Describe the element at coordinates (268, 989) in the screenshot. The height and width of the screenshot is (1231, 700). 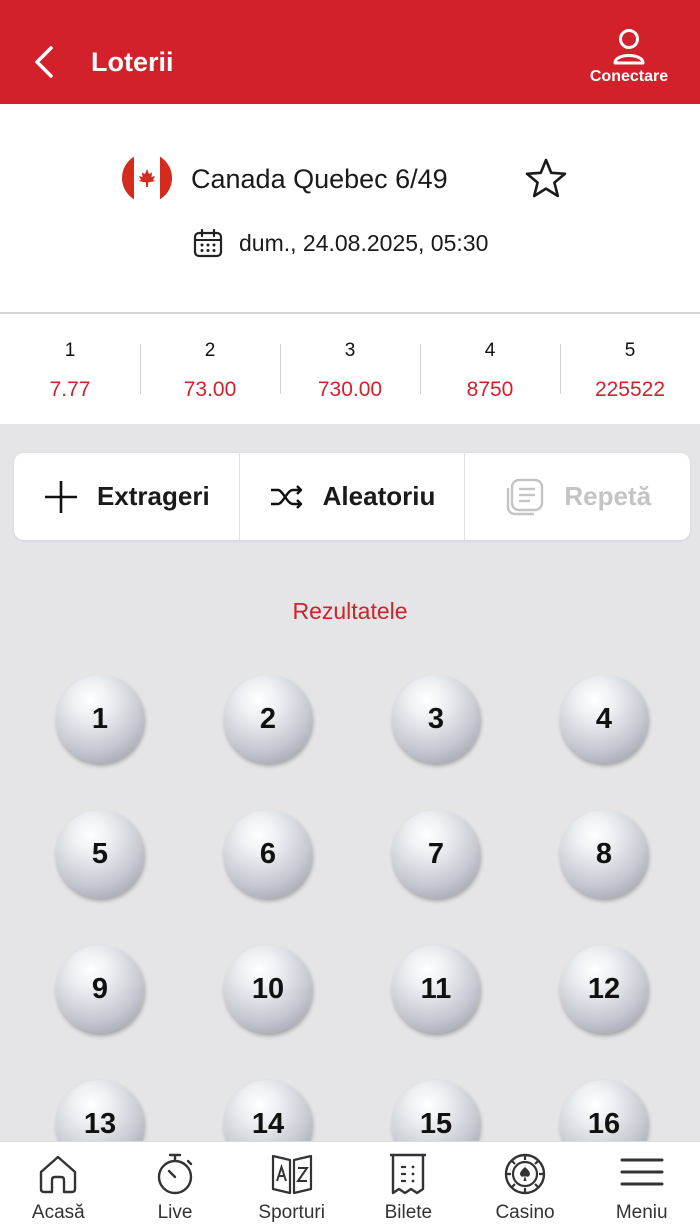
I see `ball-10: 10` at that location.